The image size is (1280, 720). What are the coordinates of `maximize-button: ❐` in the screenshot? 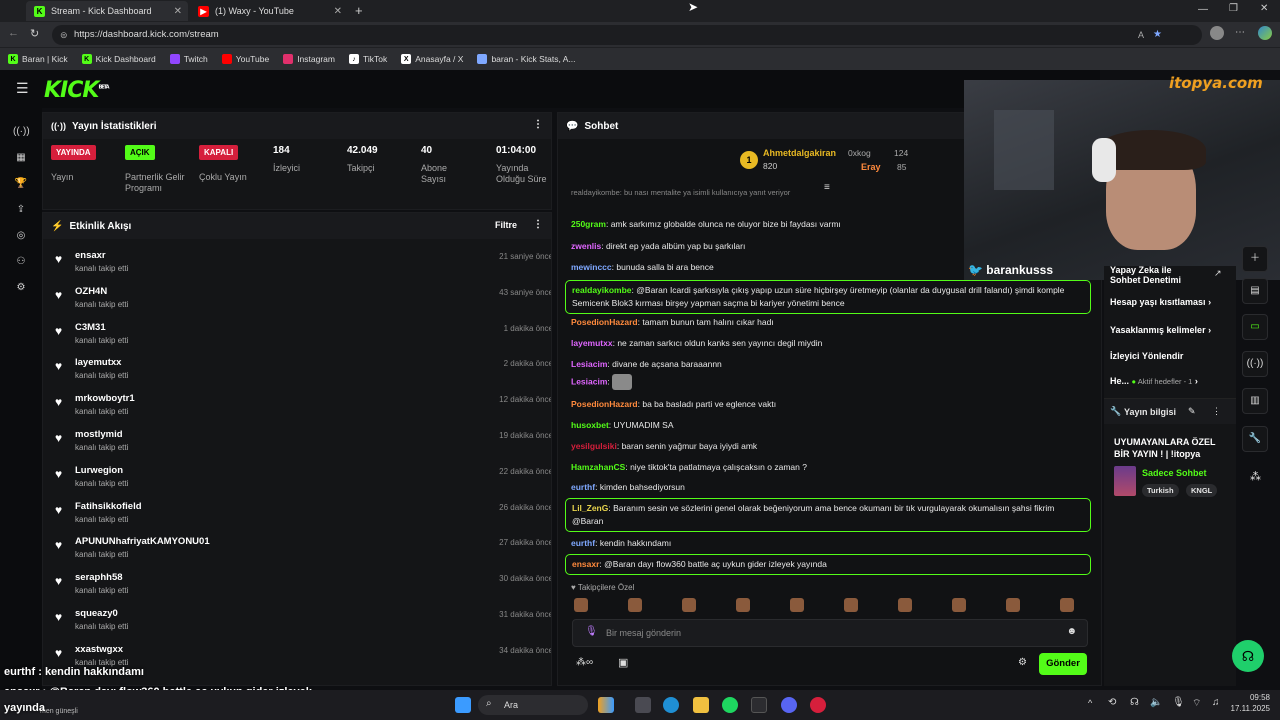 It's located at (1233, 8).